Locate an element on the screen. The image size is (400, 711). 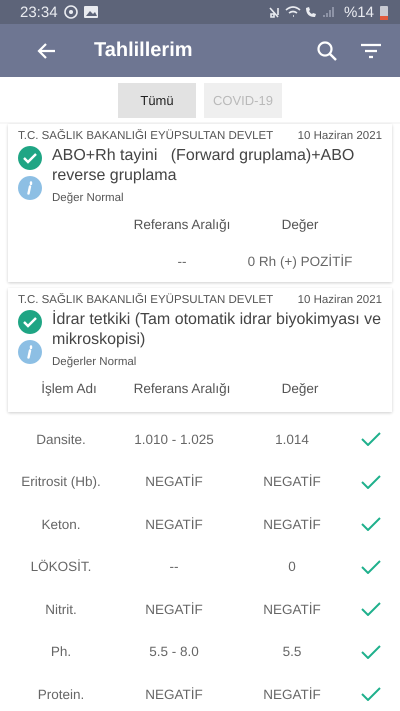
test-name: Nitrit. is located at coordinates (61, 609).